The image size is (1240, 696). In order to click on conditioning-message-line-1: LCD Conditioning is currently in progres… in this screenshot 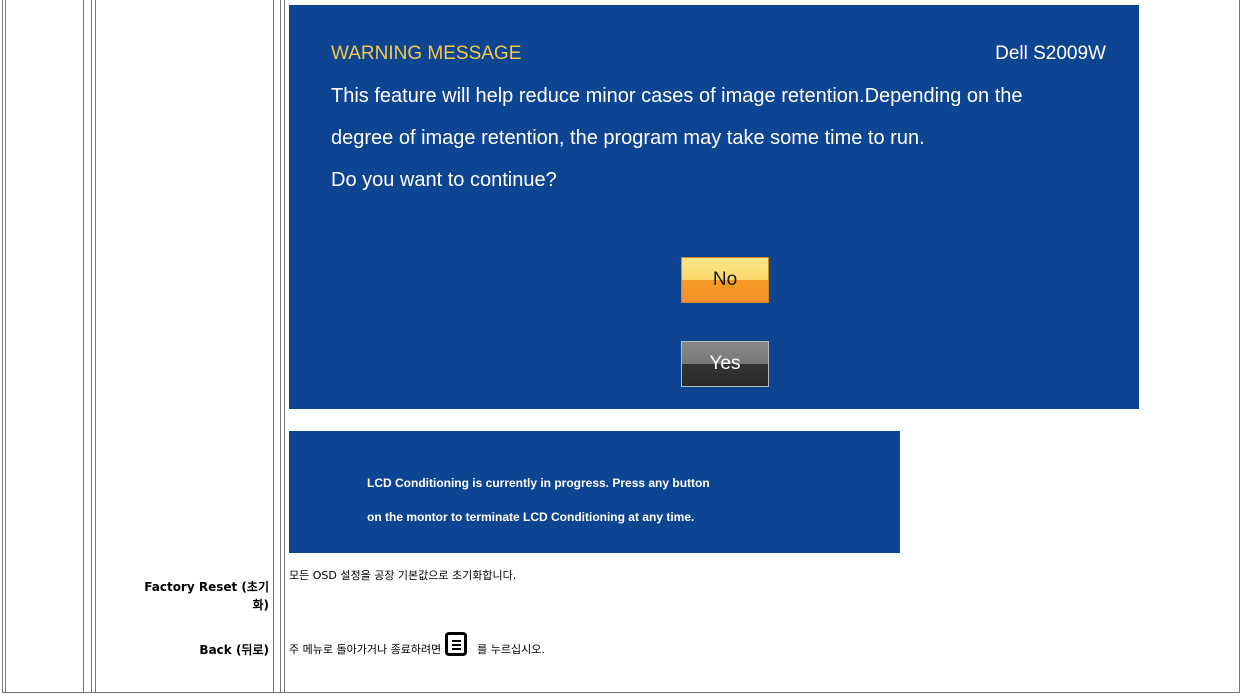, I will do `click(538, 483)`.